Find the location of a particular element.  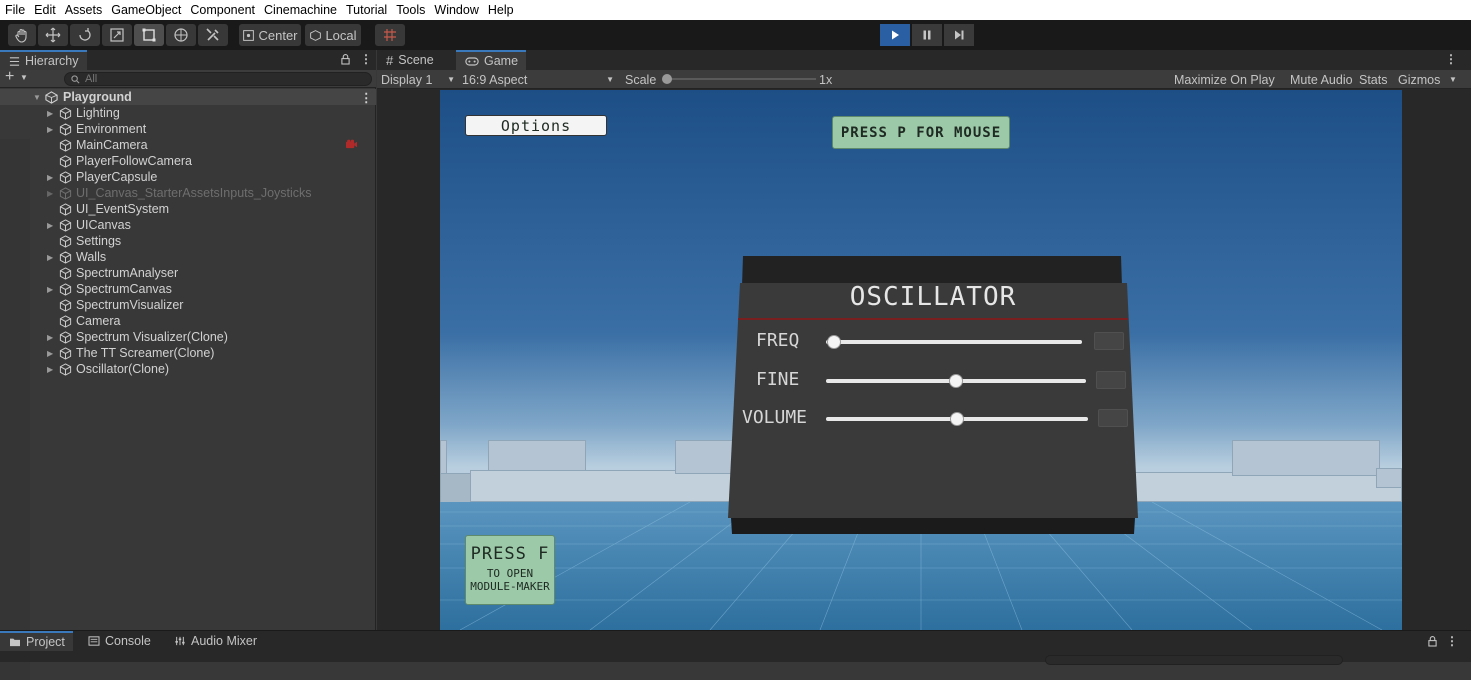

tab-hierarchy: Hierarchy is located at coordinates (43, 60).